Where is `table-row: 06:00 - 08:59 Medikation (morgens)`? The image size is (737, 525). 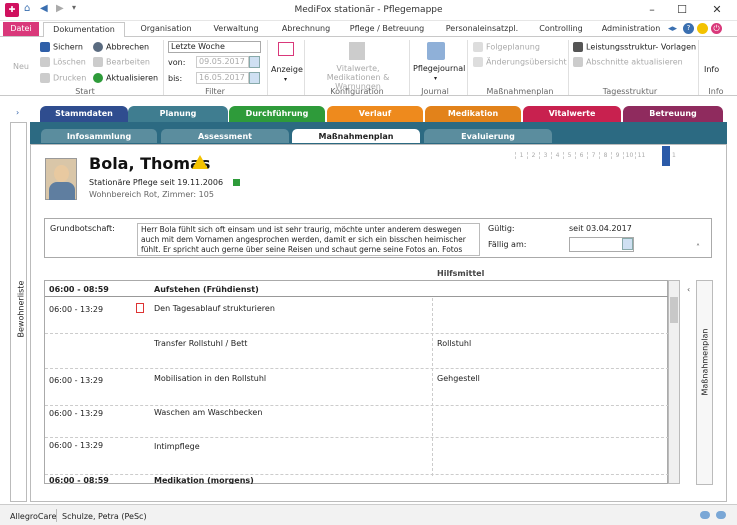
table-row: 06:00 - 08:59 Medikation (morgens) is located at coordinates (357, 480).